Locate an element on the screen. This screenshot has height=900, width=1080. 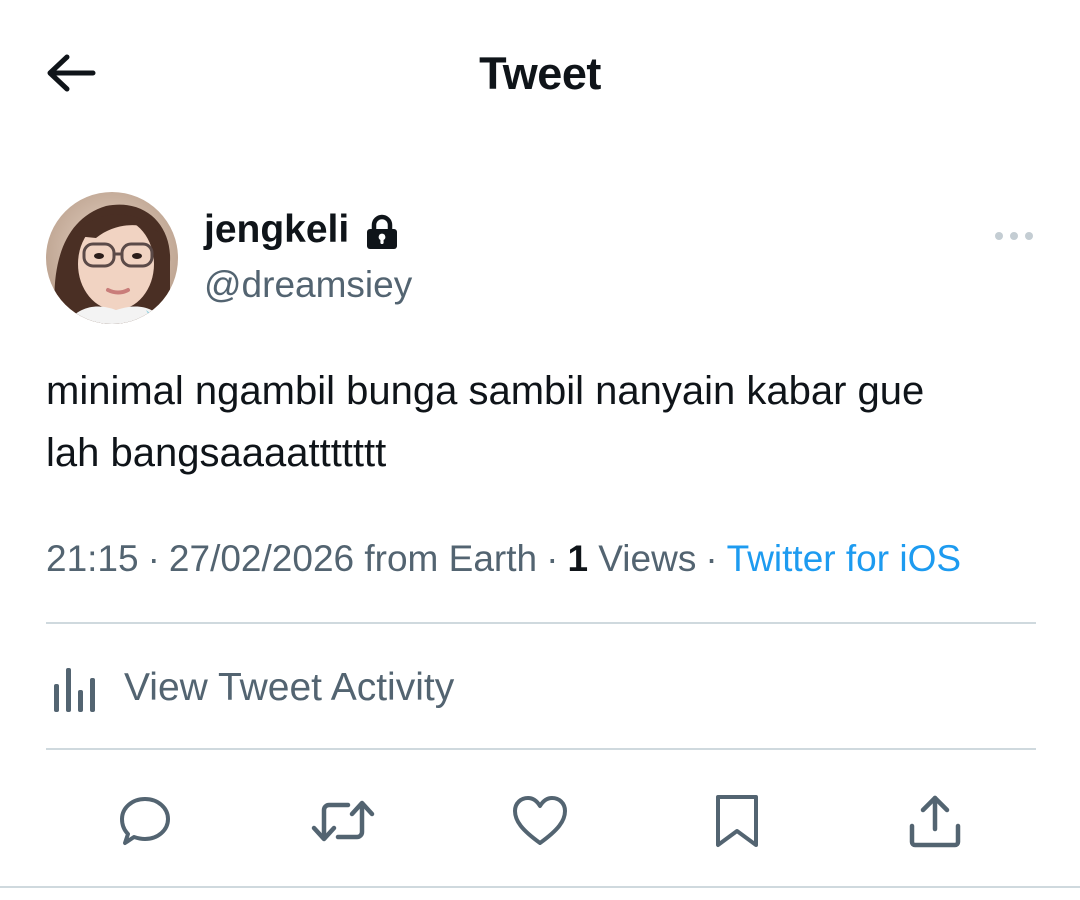
retweet-icon is located at coordinates (343, 821).